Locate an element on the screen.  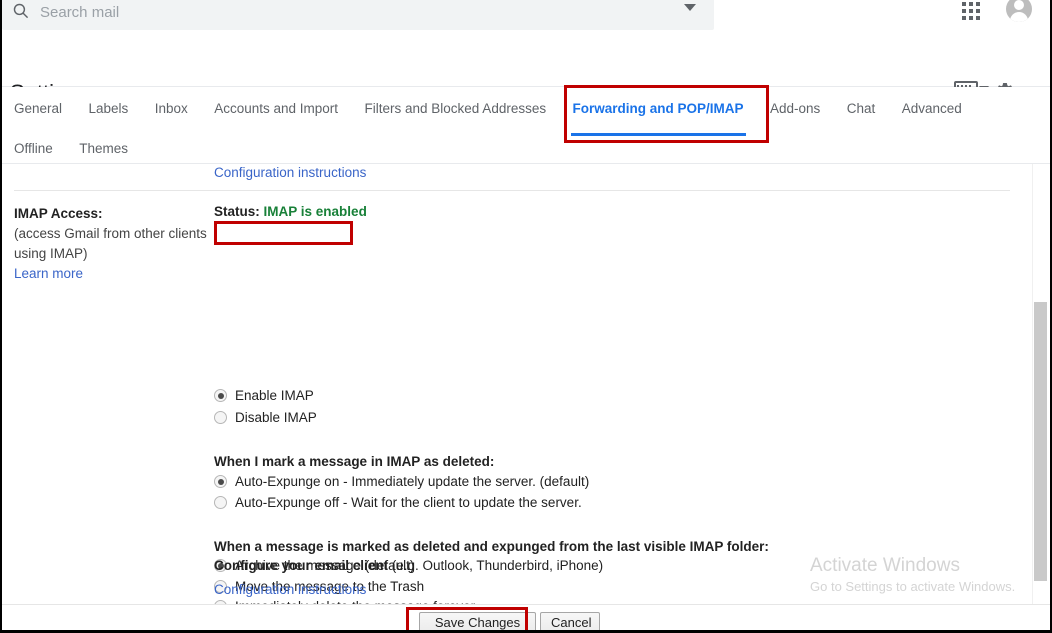
tab-label: Offline is located at coordinates (33, 148).